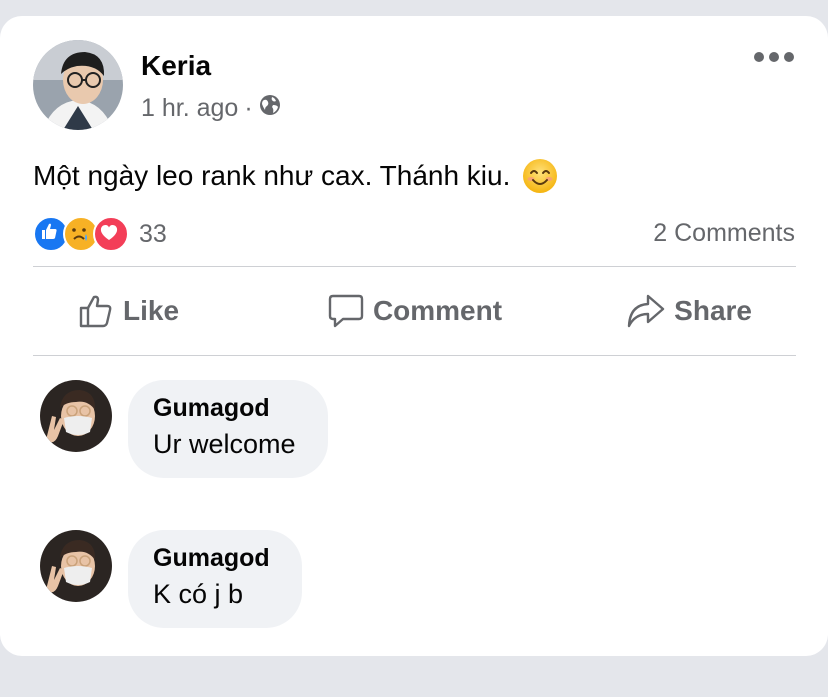  I want to click on reactions-summary: 33, so click(100, 234).